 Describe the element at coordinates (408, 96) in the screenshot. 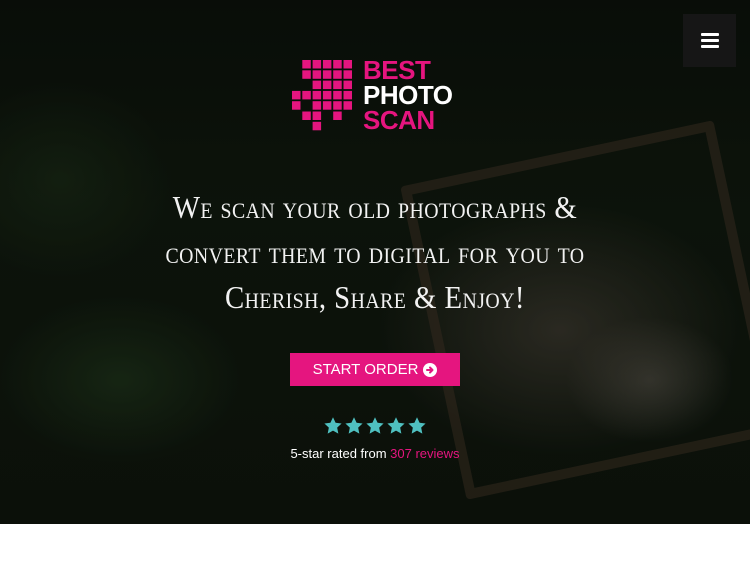

I see `logo-text: BEST PHOTO SCAN` at that location.